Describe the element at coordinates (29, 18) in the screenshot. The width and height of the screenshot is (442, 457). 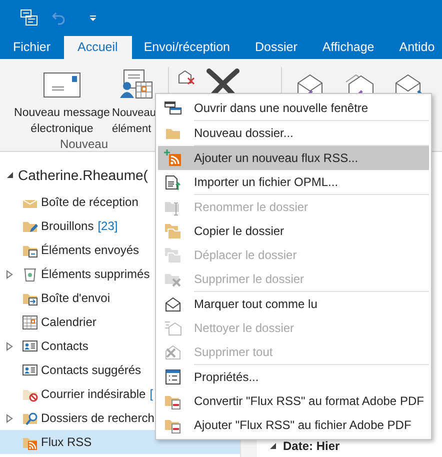
I see `app-icon` at that location.